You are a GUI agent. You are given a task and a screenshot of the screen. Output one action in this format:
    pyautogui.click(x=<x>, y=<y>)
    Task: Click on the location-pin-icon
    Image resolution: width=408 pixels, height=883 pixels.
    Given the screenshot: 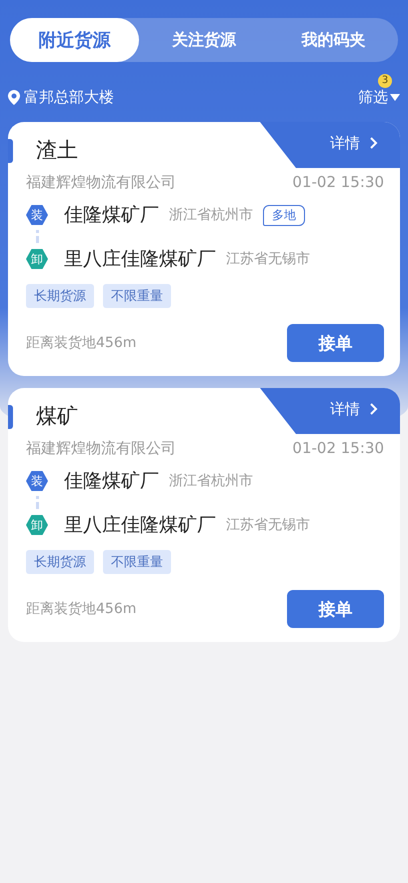 What is the action you would take?
    pyautogui.click(x=14, y=97)
    